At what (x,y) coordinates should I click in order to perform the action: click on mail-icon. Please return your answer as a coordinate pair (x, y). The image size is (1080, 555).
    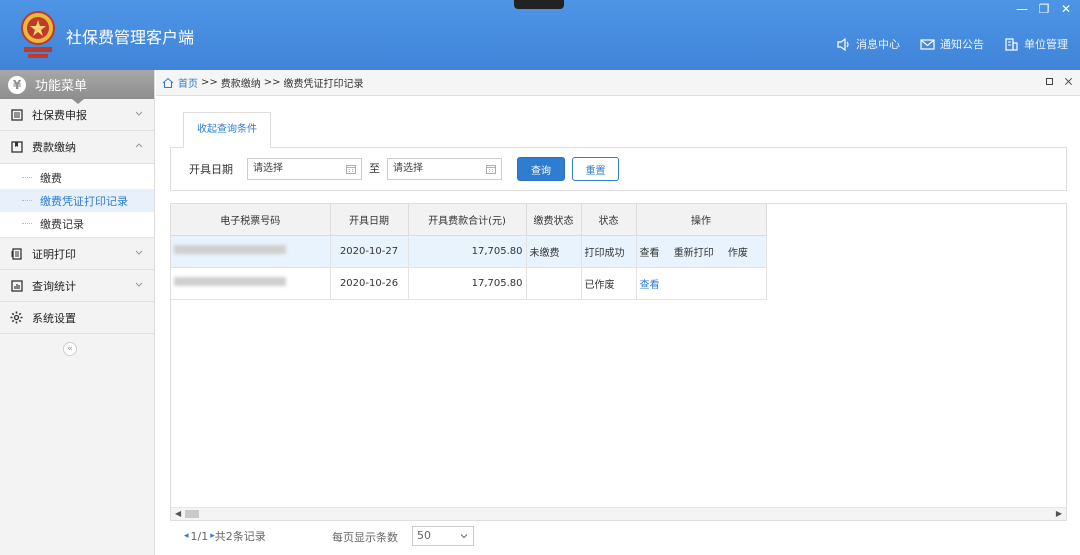
    Looking at the image, I should click on (927, 44).